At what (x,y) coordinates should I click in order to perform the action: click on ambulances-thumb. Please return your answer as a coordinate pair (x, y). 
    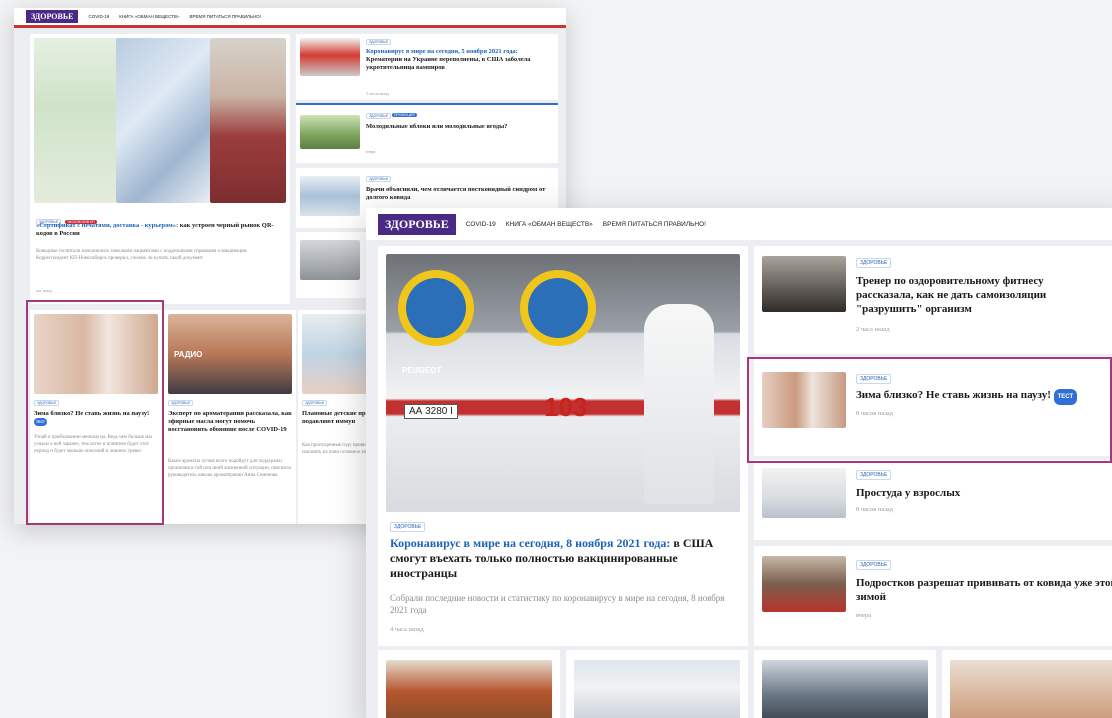
    Looking at the image, I should click on (330, 57).